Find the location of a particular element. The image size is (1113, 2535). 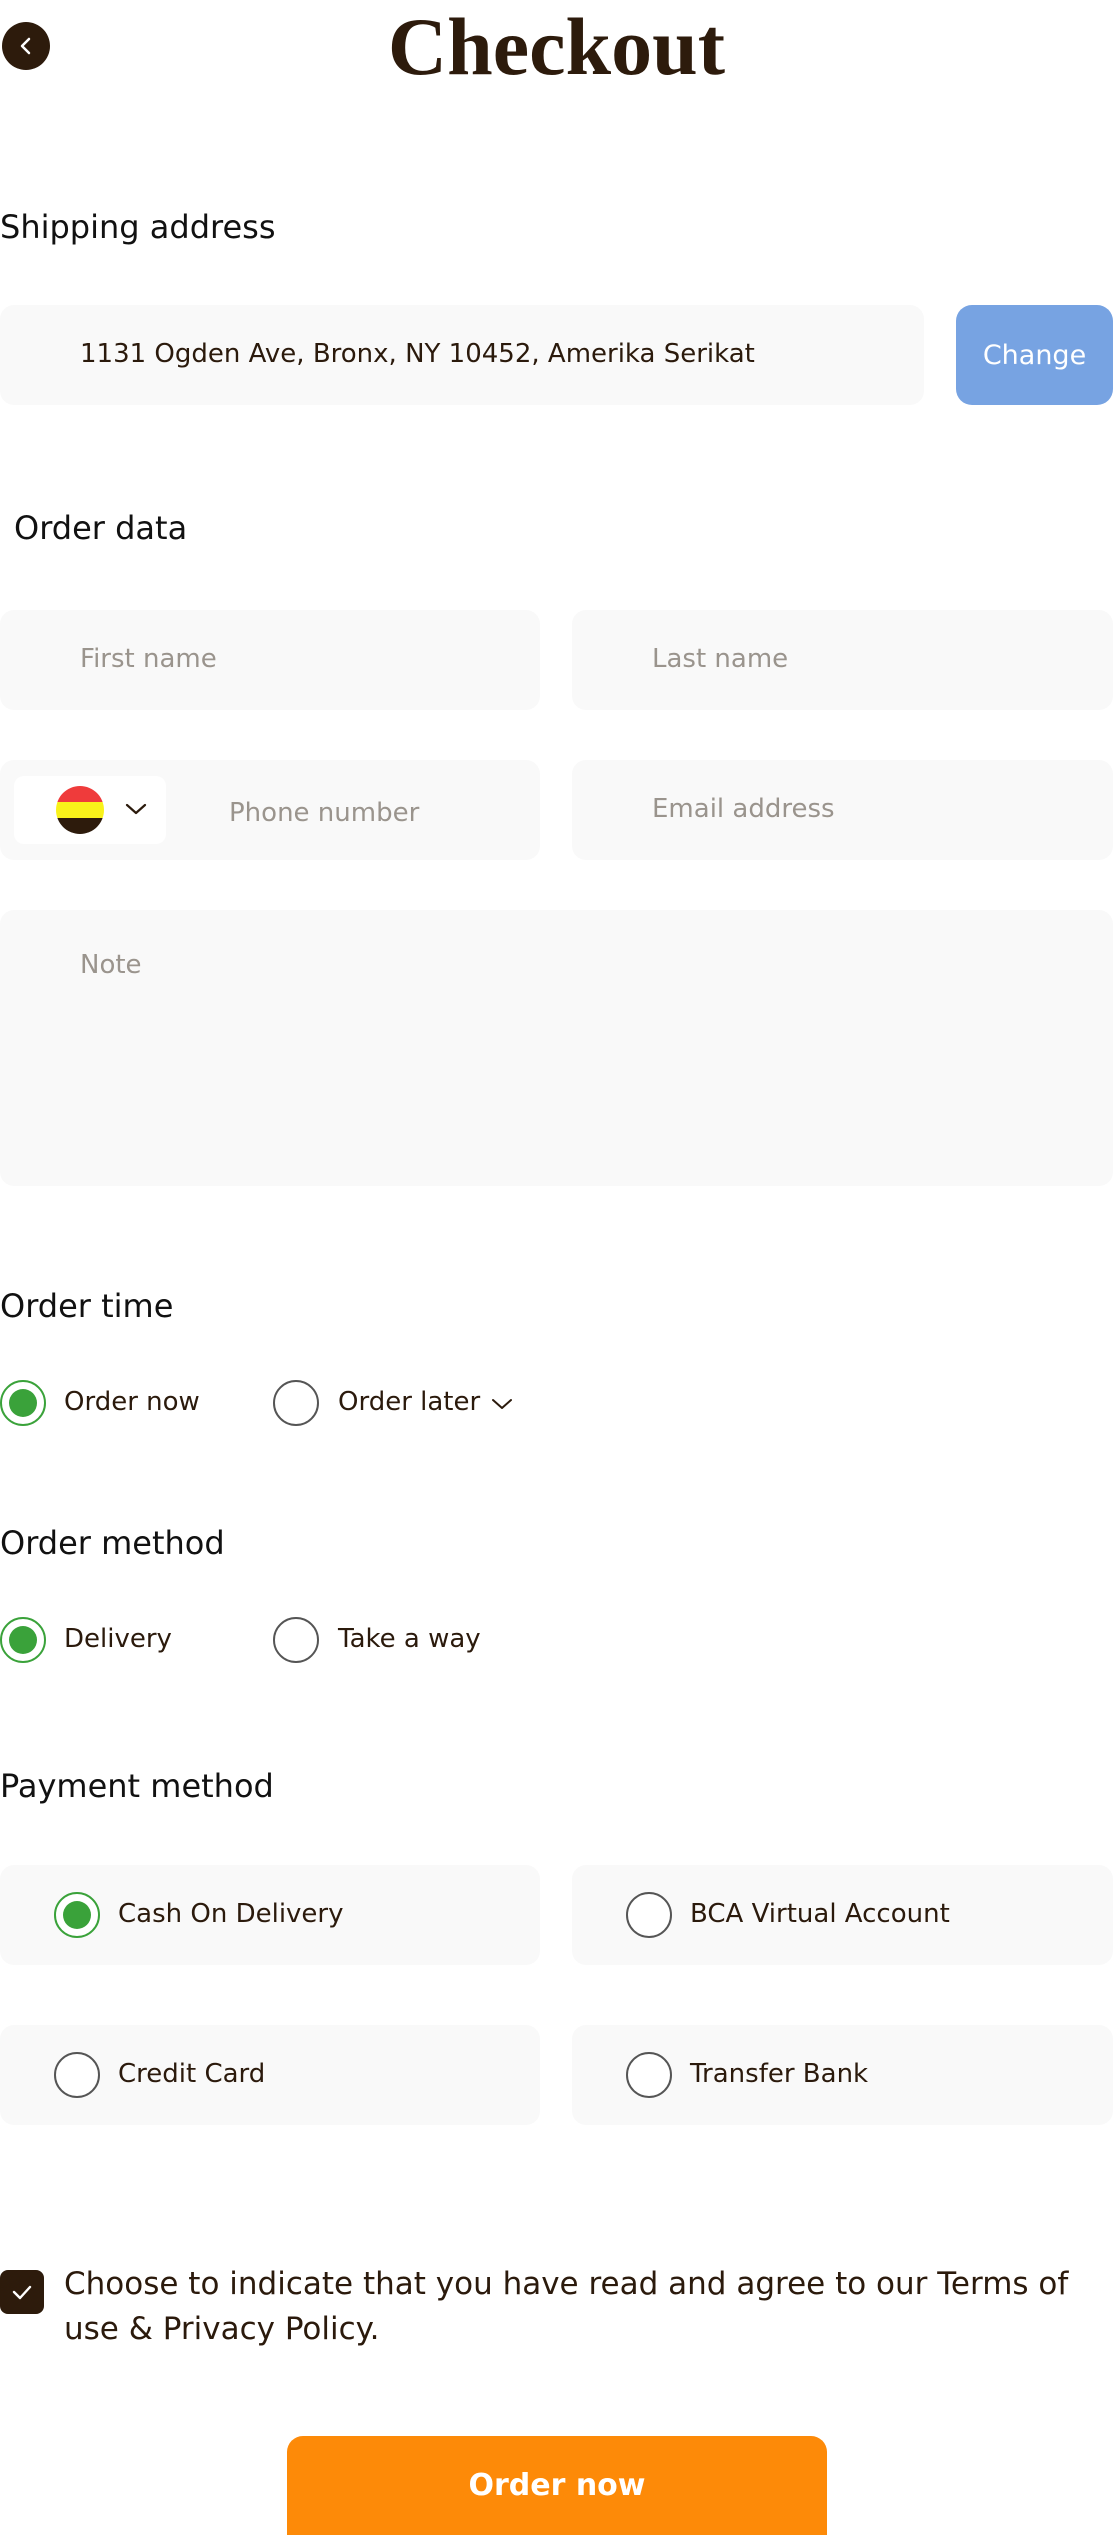

note-placeholder: Note is located at coordinates (111, 965).